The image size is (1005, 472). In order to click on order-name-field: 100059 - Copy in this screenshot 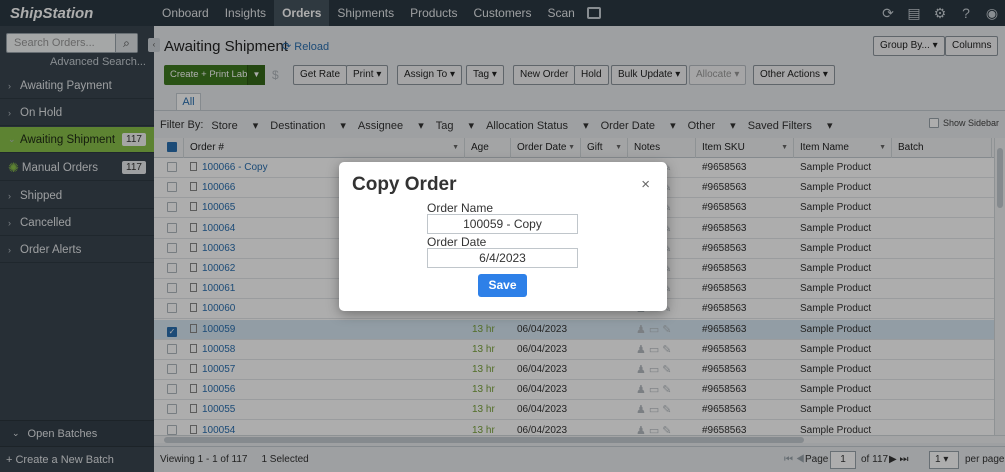, I will do `click(502, 224)`.